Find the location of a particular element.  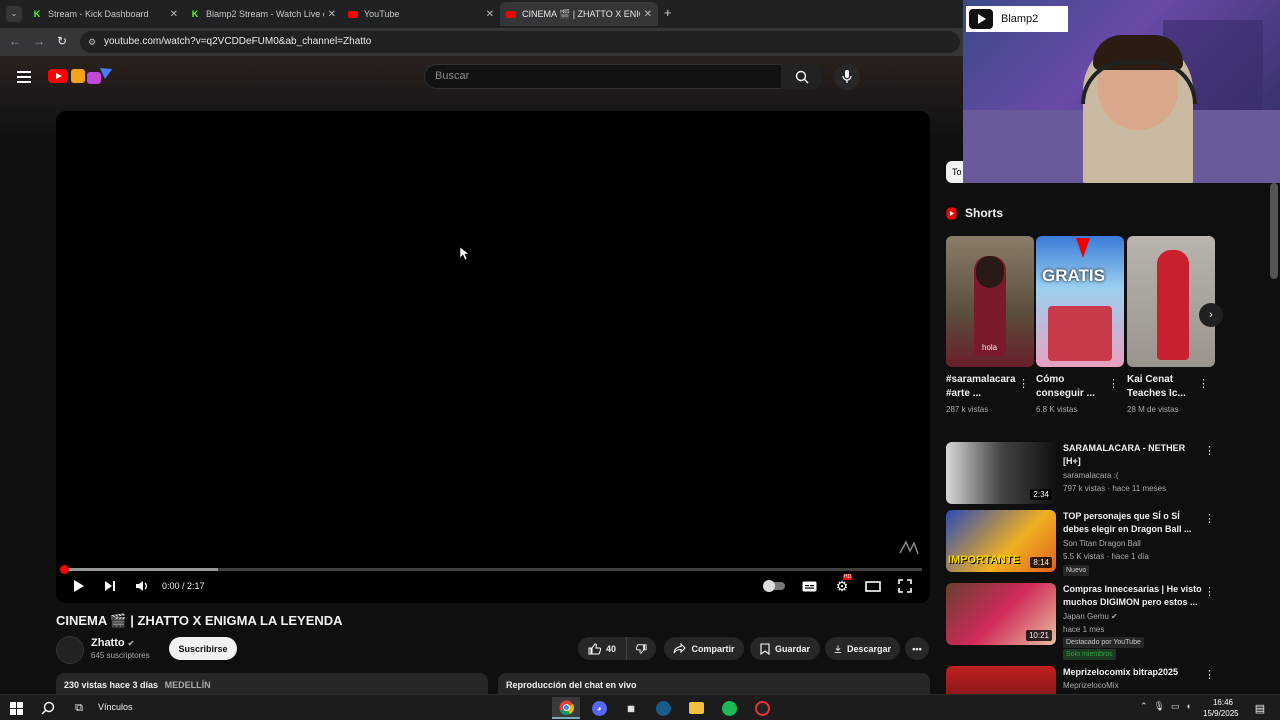

dislike-button is located at coordinates (641, 648).